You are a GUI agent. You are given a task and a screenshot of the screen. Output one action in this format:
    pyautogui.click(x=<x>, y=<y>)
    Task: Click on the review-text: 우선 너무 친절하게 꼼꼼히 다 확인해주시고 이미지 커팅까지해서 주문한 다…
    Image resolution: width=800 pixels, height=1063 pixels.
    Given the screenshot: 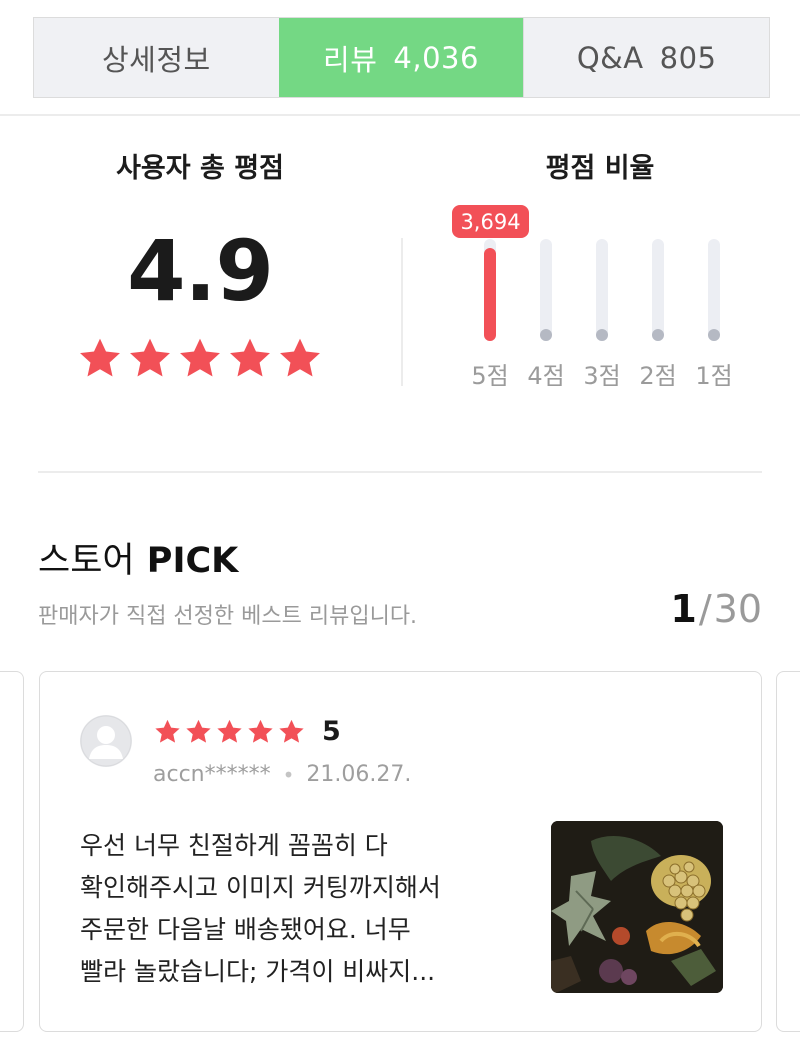 What is the action you would take?
    pyautogui.click(x=305, y=909)
    